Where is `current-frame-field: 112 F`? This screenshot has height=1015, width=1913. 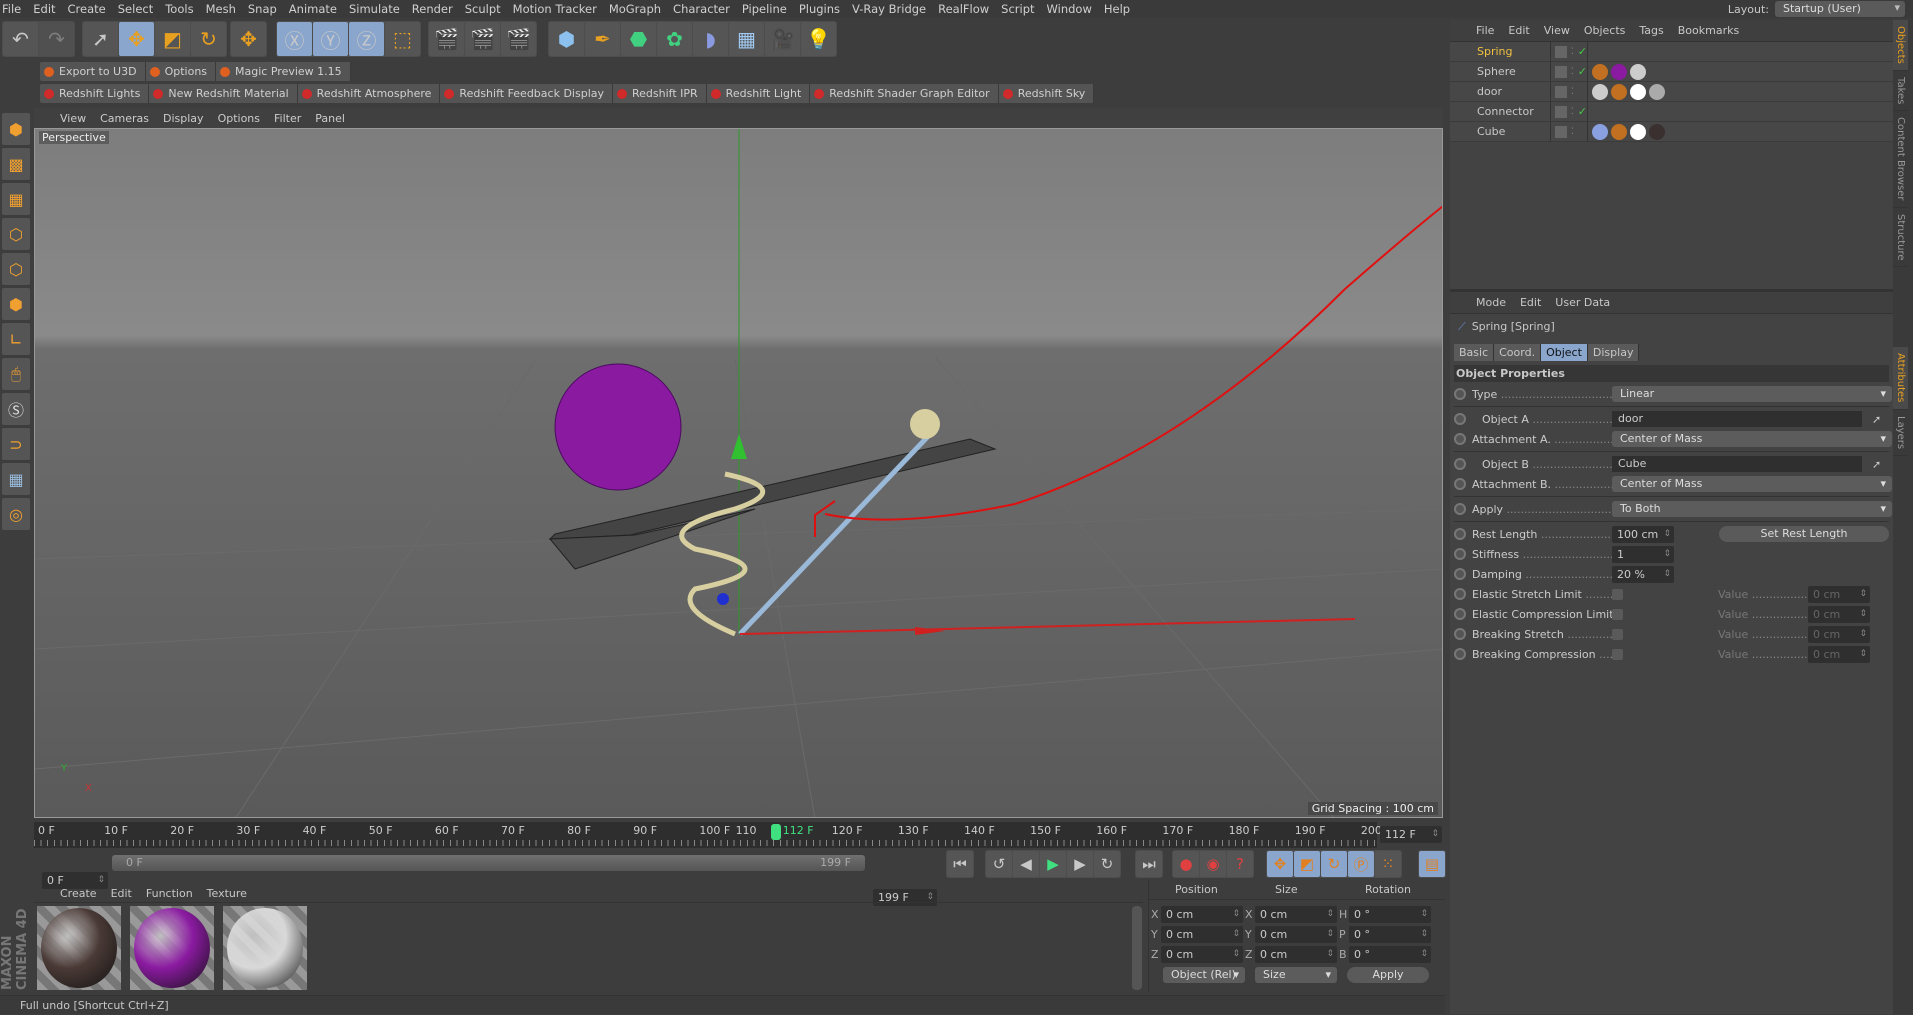 current-frame-field: 112 F is located at coordinates (1411, 834).